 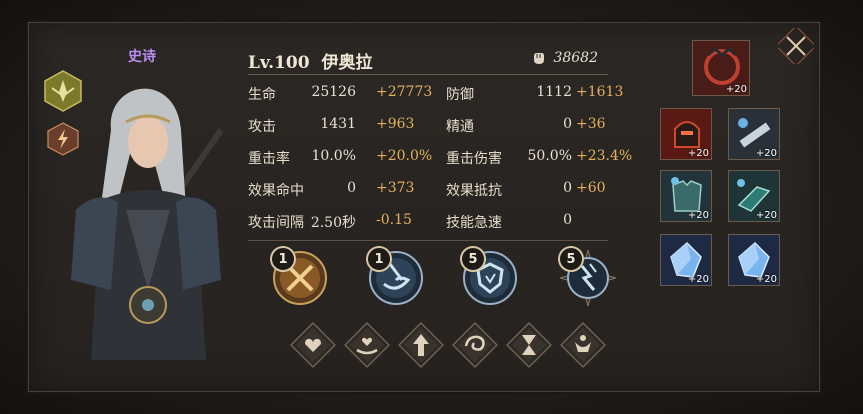 What do you see at coordinates (63, 139) in the screenshot?
I see `class-lightning-icon` at bounding box center [63, 139].